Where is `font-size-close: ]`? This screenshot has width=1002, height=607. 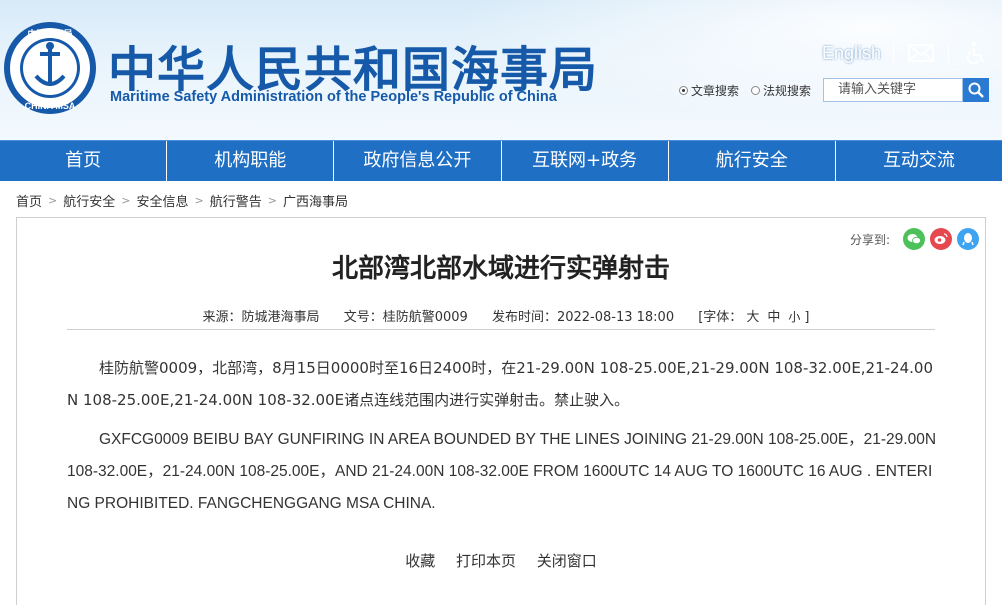
font-size-close: ] is located at coordinates (807, 317).